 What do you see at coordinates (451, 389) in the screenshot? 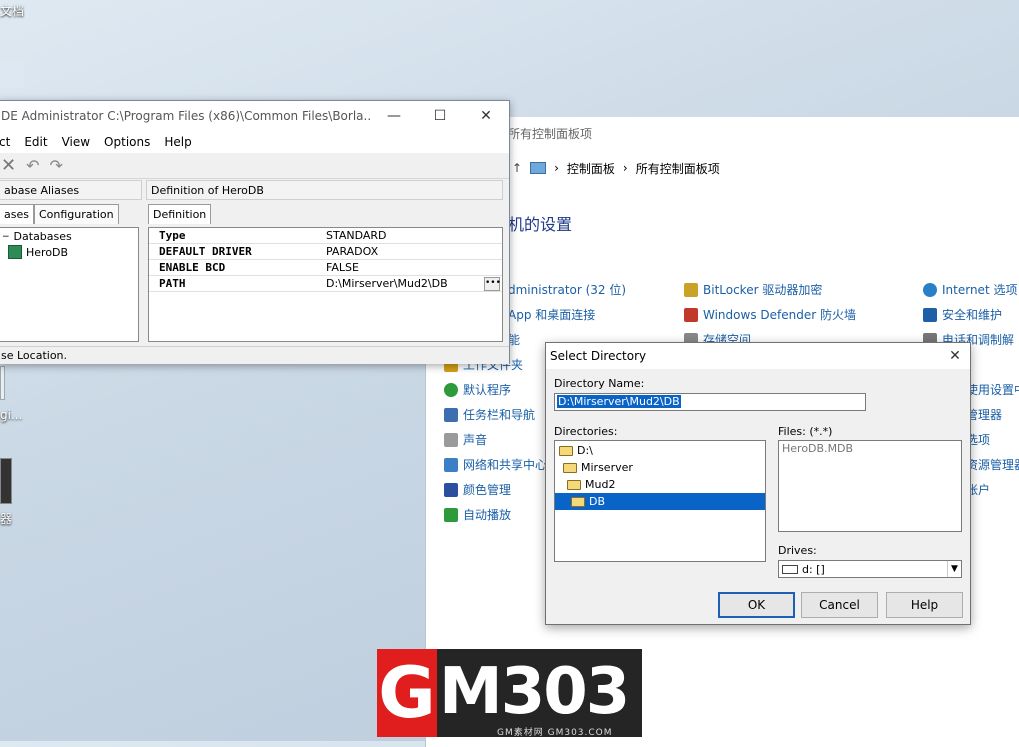
I see `default-programs-icon` at bounding box center [451, 389].